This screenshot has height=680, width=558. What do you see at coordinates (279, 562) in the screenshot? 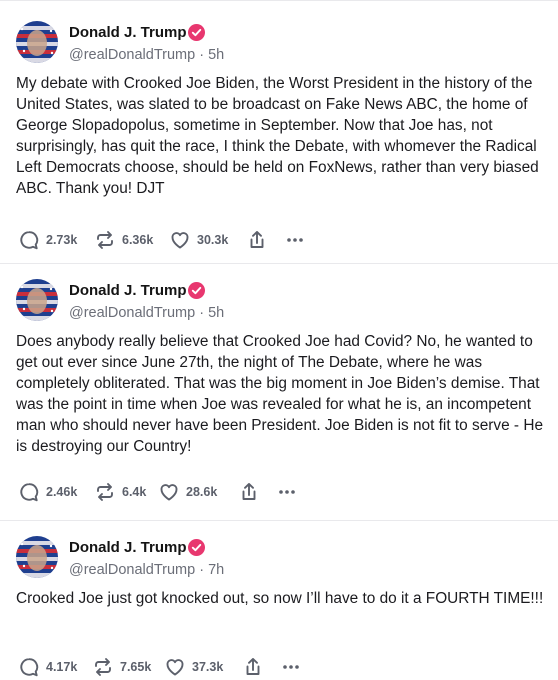
I see `post-header: Donald J. Trump @realDonaldTrump · 7h` at bounding box center [279, 562].